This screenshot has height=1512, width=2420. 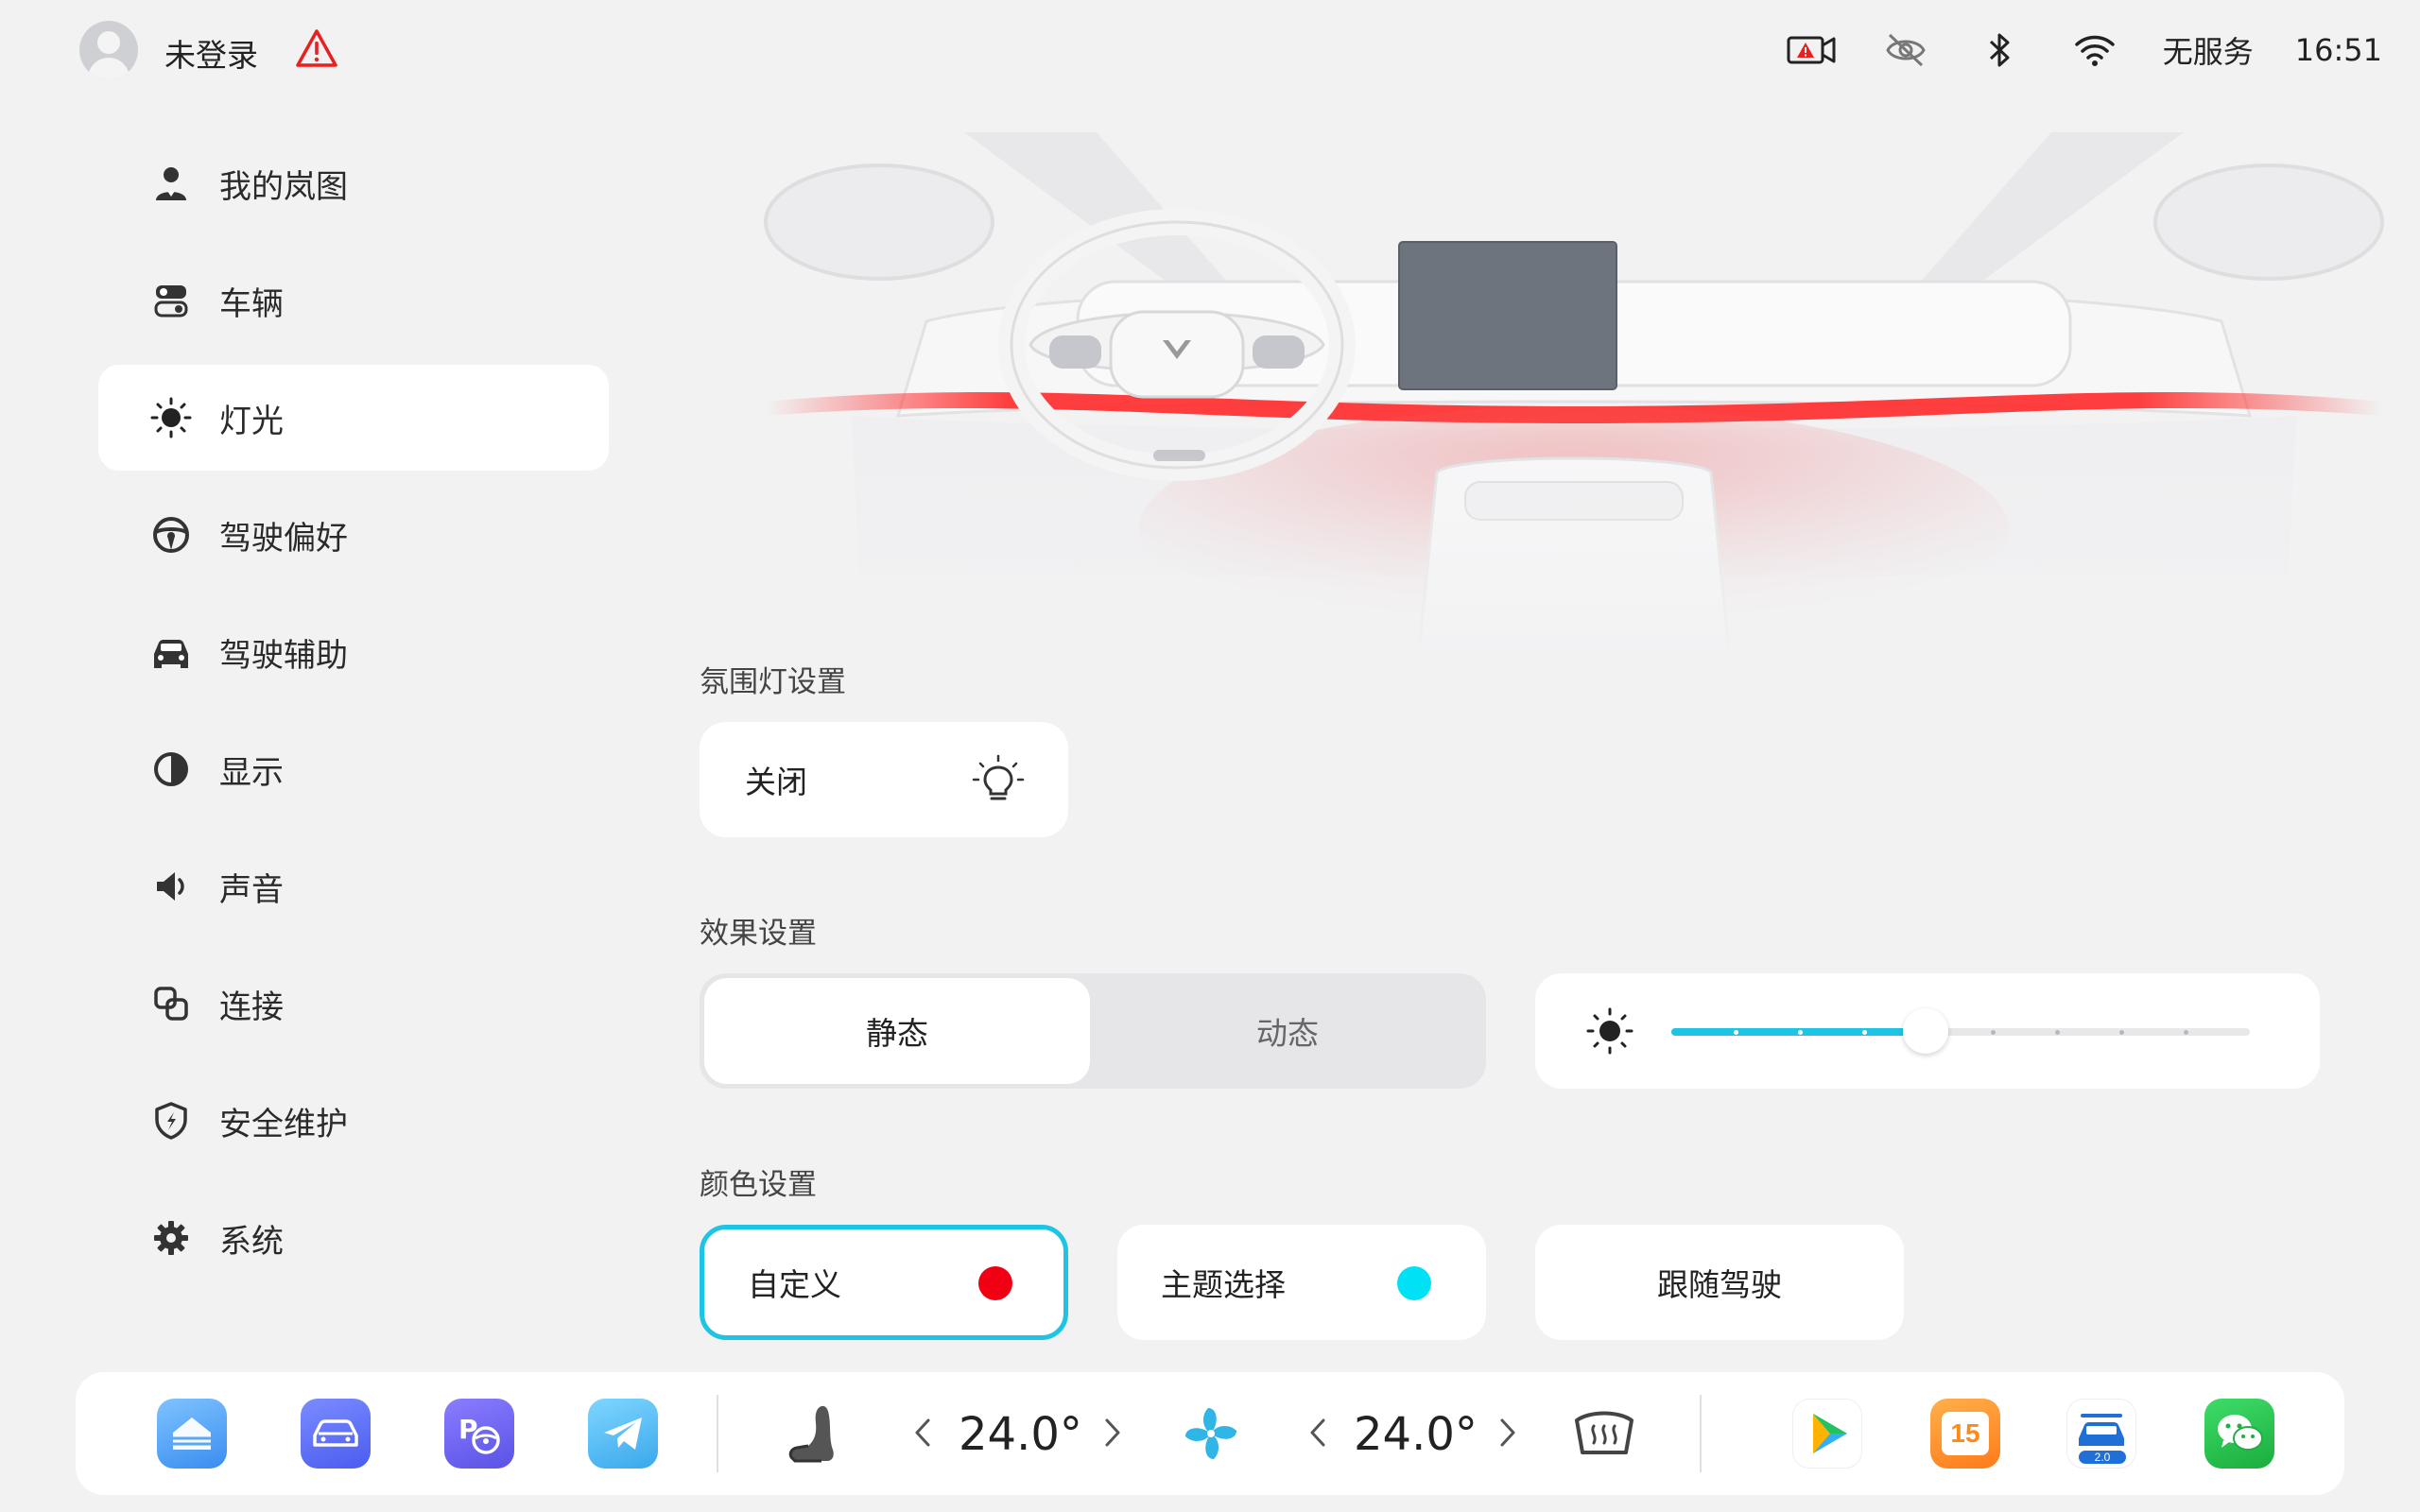 I want to click on fan-icon, so click(x=1211, y=1434).